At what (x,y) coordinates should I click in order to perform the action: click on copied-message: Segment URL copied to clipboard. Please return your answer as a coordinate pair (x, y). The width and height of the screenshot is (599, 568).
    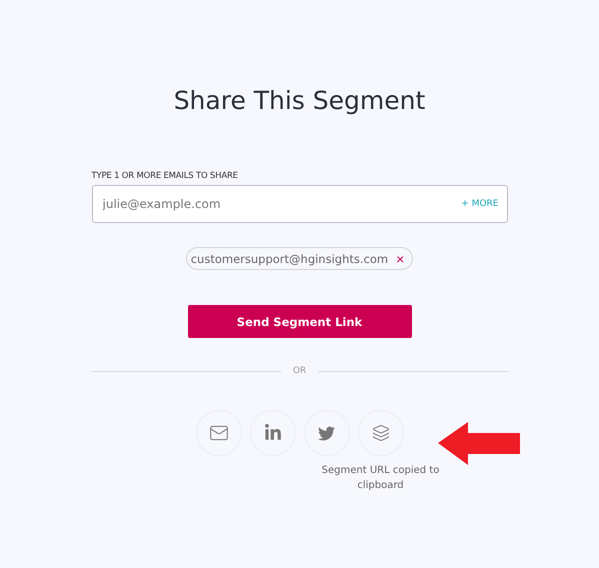
    Looking at the image, I should click on (380, 478).